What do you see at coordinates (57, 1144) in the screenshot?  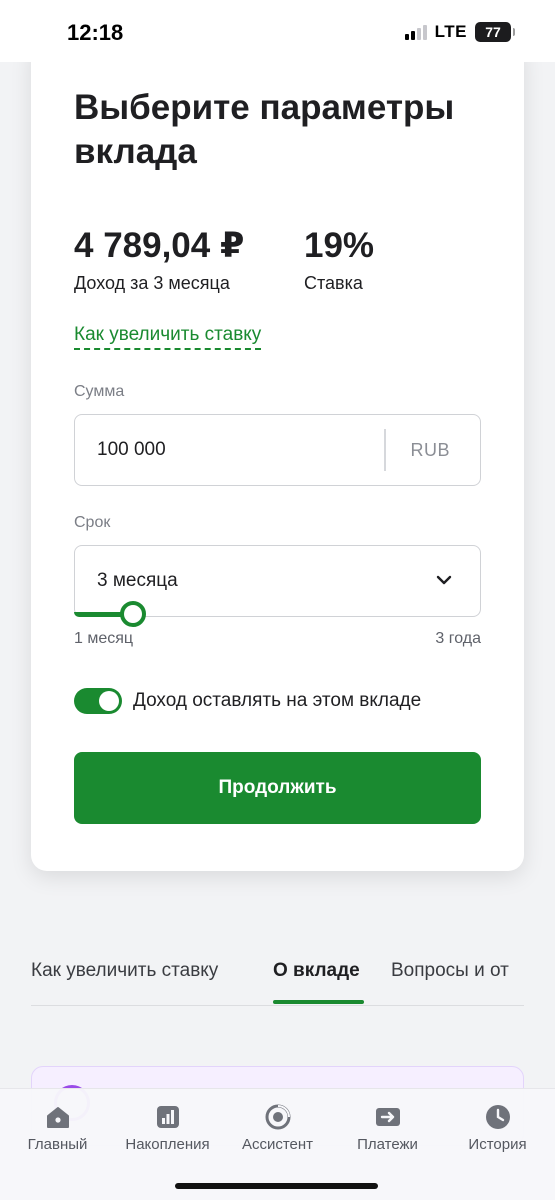 I see `nav-label-home: Главный` at bounding box center [57, 1144].